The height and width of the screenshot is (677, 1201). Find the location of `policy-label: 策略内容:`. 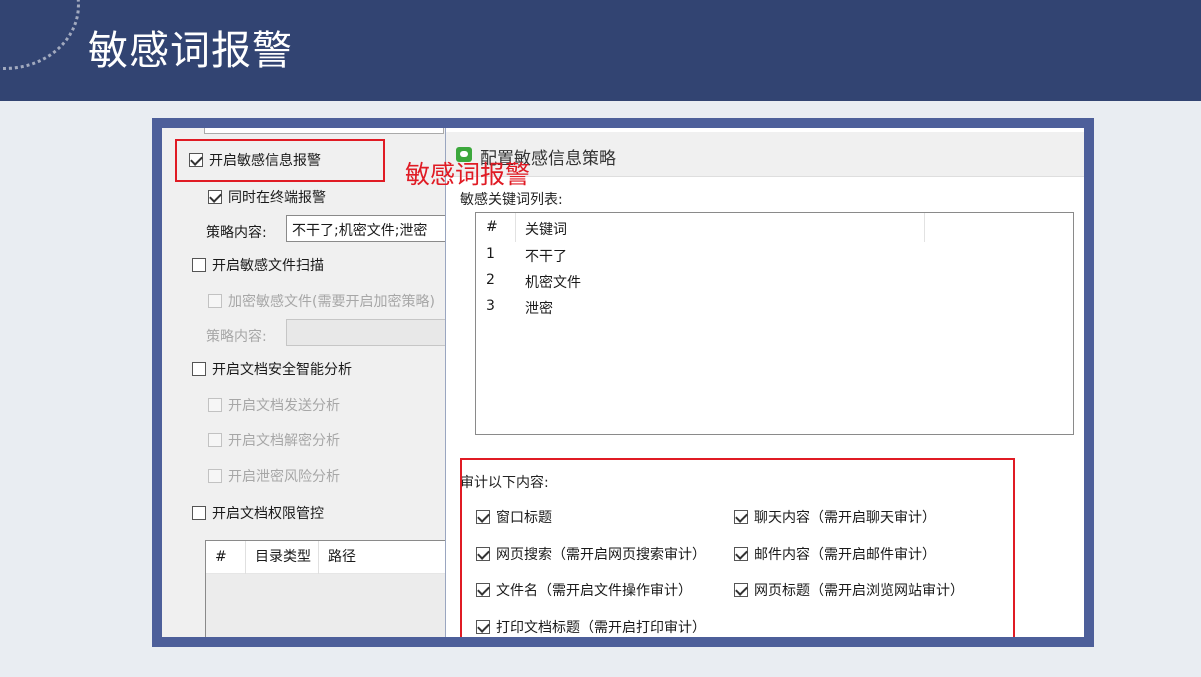

policy-label: 策略内容: is located at coordinates (236, 233).